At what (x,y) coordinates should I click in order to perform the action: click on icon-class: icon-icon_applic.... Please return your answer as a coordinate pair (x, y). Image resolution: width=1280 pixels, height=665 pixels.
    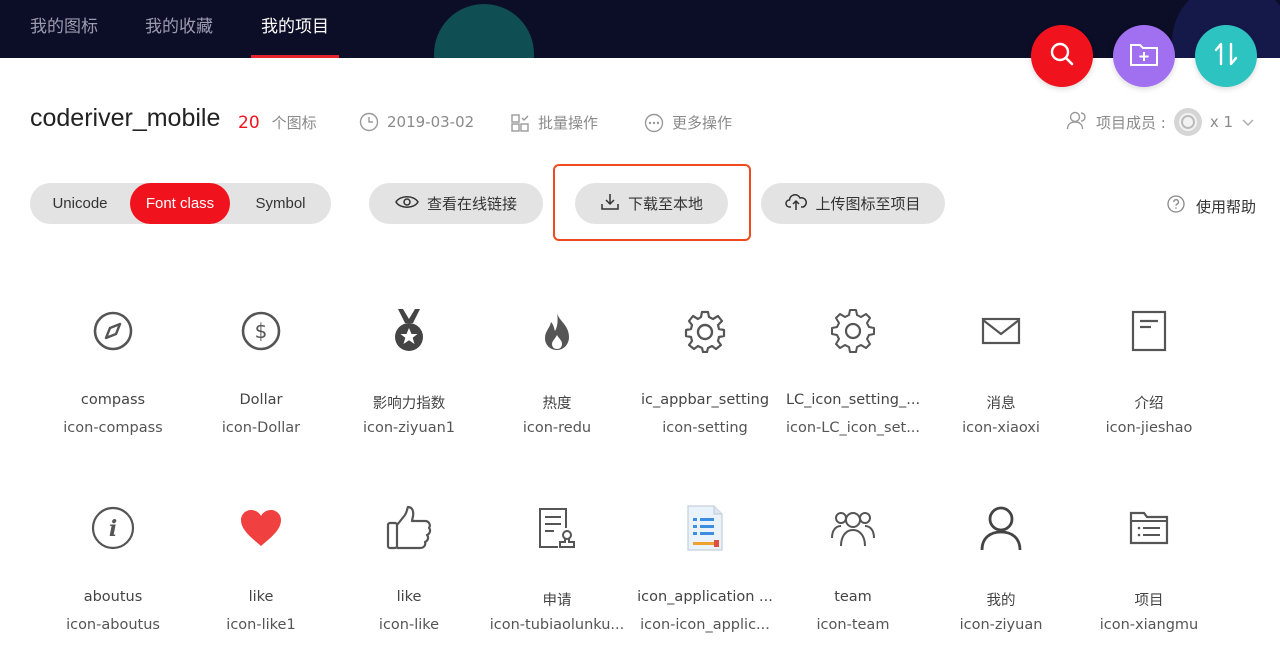
    Looking at the image, I should click on (705, 625).